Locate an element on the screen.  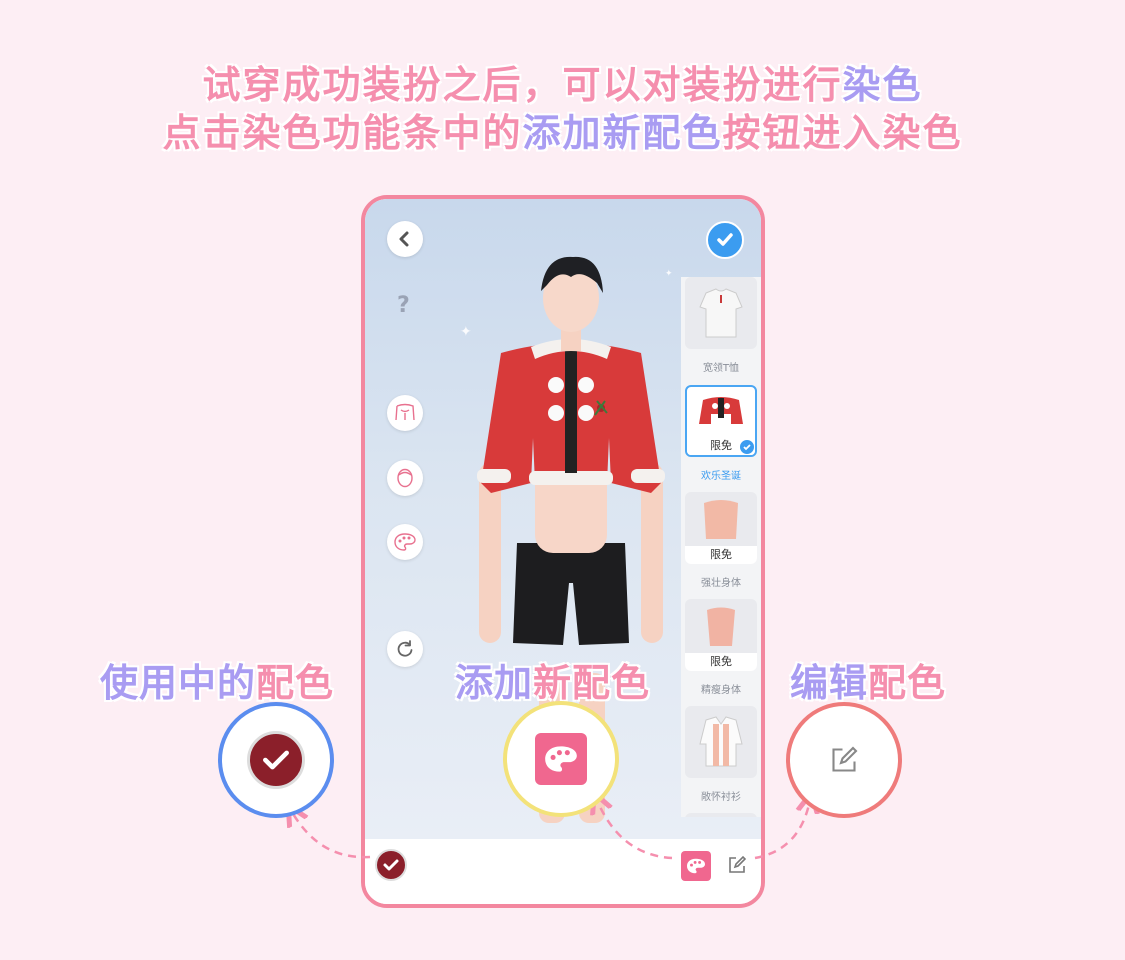
item-label: 欢乐圣诞 is located at coordinates (721, 476).